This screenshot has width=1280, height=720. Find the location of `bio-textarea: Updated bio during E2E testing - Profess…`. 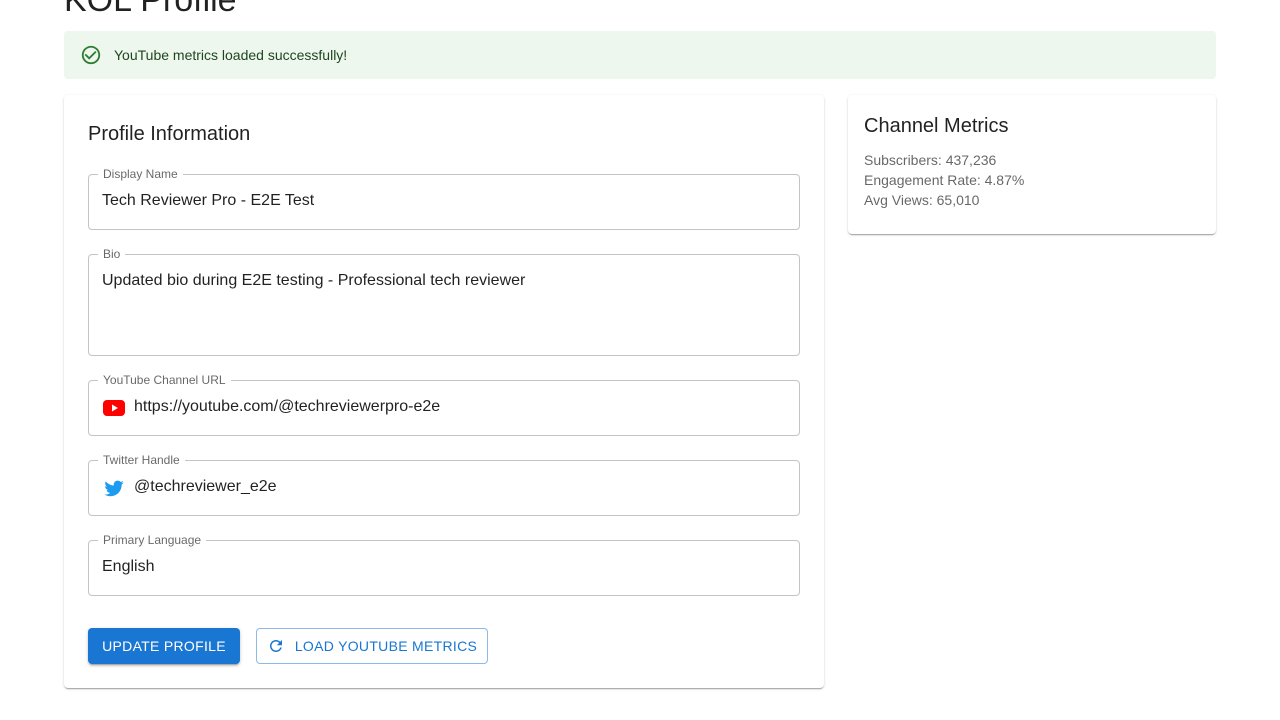

bio-textarea: Updated bio during E2E testing - Profess… is located at coordinates (313, 281).